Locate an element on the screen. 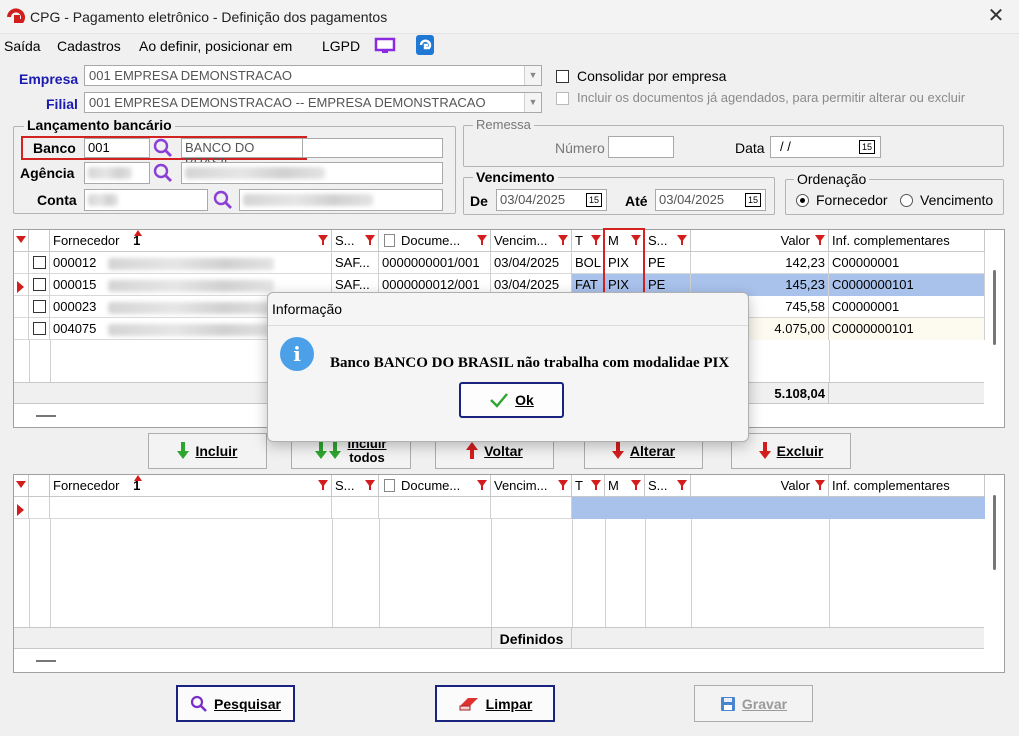 This screenshot has width=1019, height=736. row-indicator-header is located at coordinates (21, 241).